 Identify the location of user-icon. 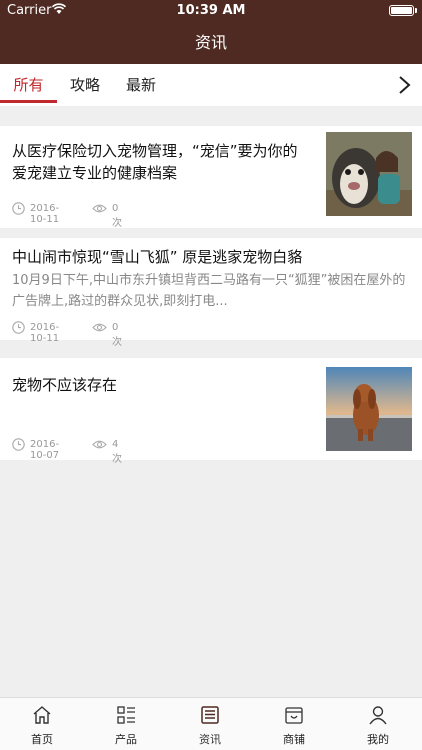
(378, 715).